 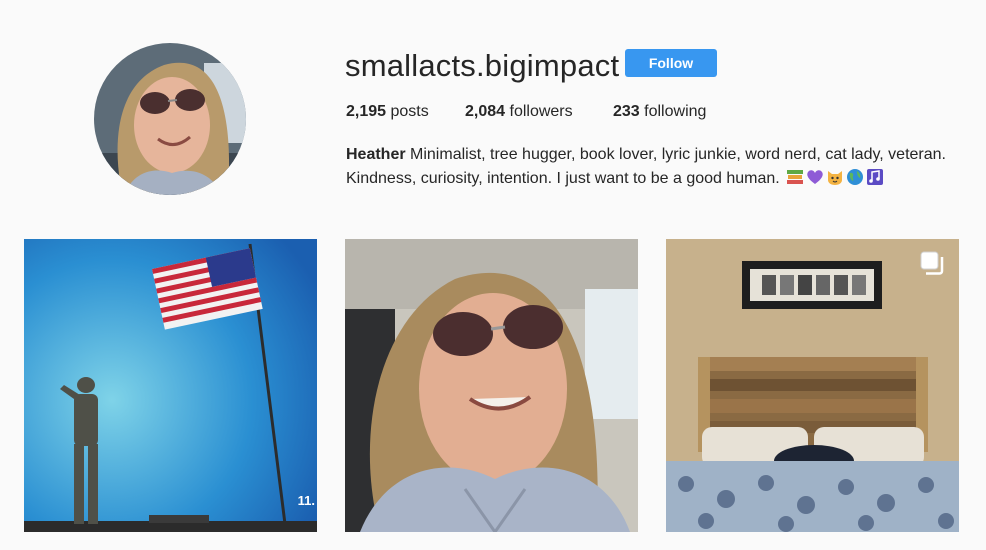 What do you see at coordinates (409, 111) in the screenshot?
I see `posts-label: posts` at bounding box center [409, 111].